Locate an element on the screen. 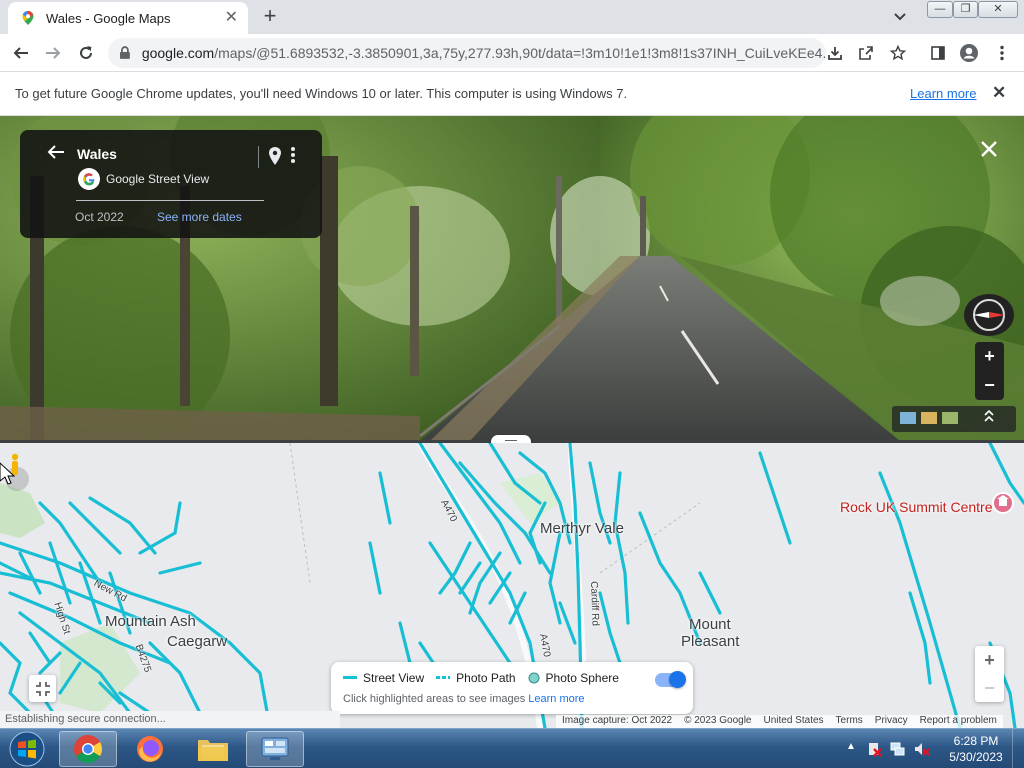  zoom-out-button: − is located at coordinates (989, 385).